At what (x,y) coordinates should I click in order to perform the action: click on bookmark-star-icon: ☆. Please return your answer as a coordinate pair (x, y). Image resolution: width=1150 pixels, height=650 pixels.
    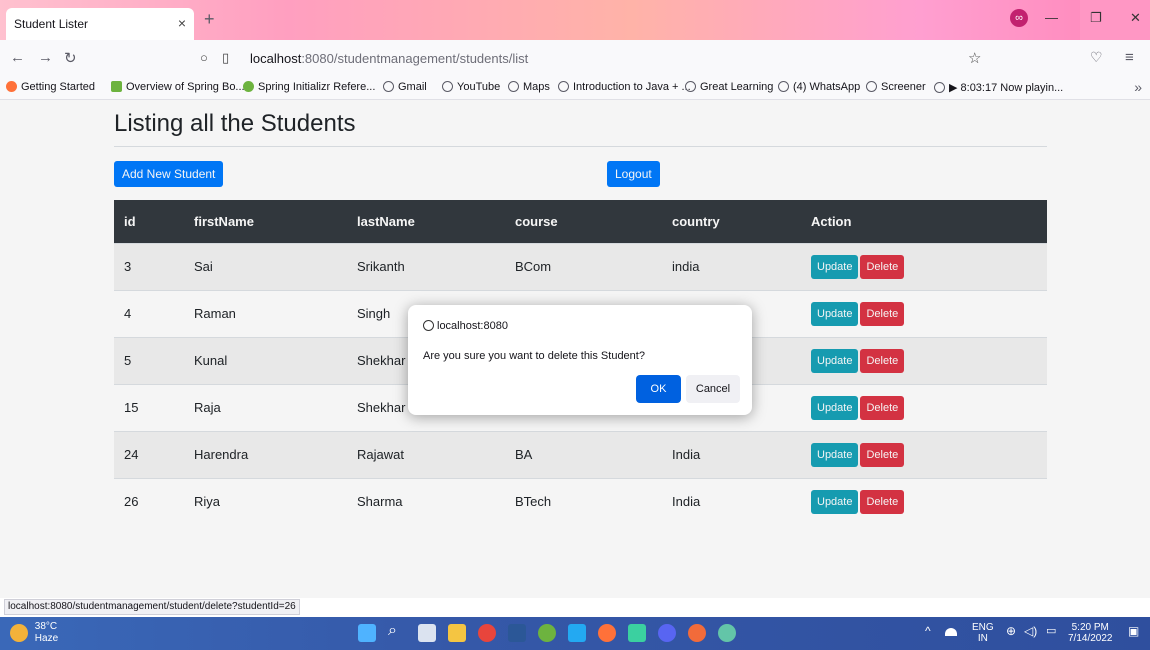
    Looking at the image, I should click on (974, 58).